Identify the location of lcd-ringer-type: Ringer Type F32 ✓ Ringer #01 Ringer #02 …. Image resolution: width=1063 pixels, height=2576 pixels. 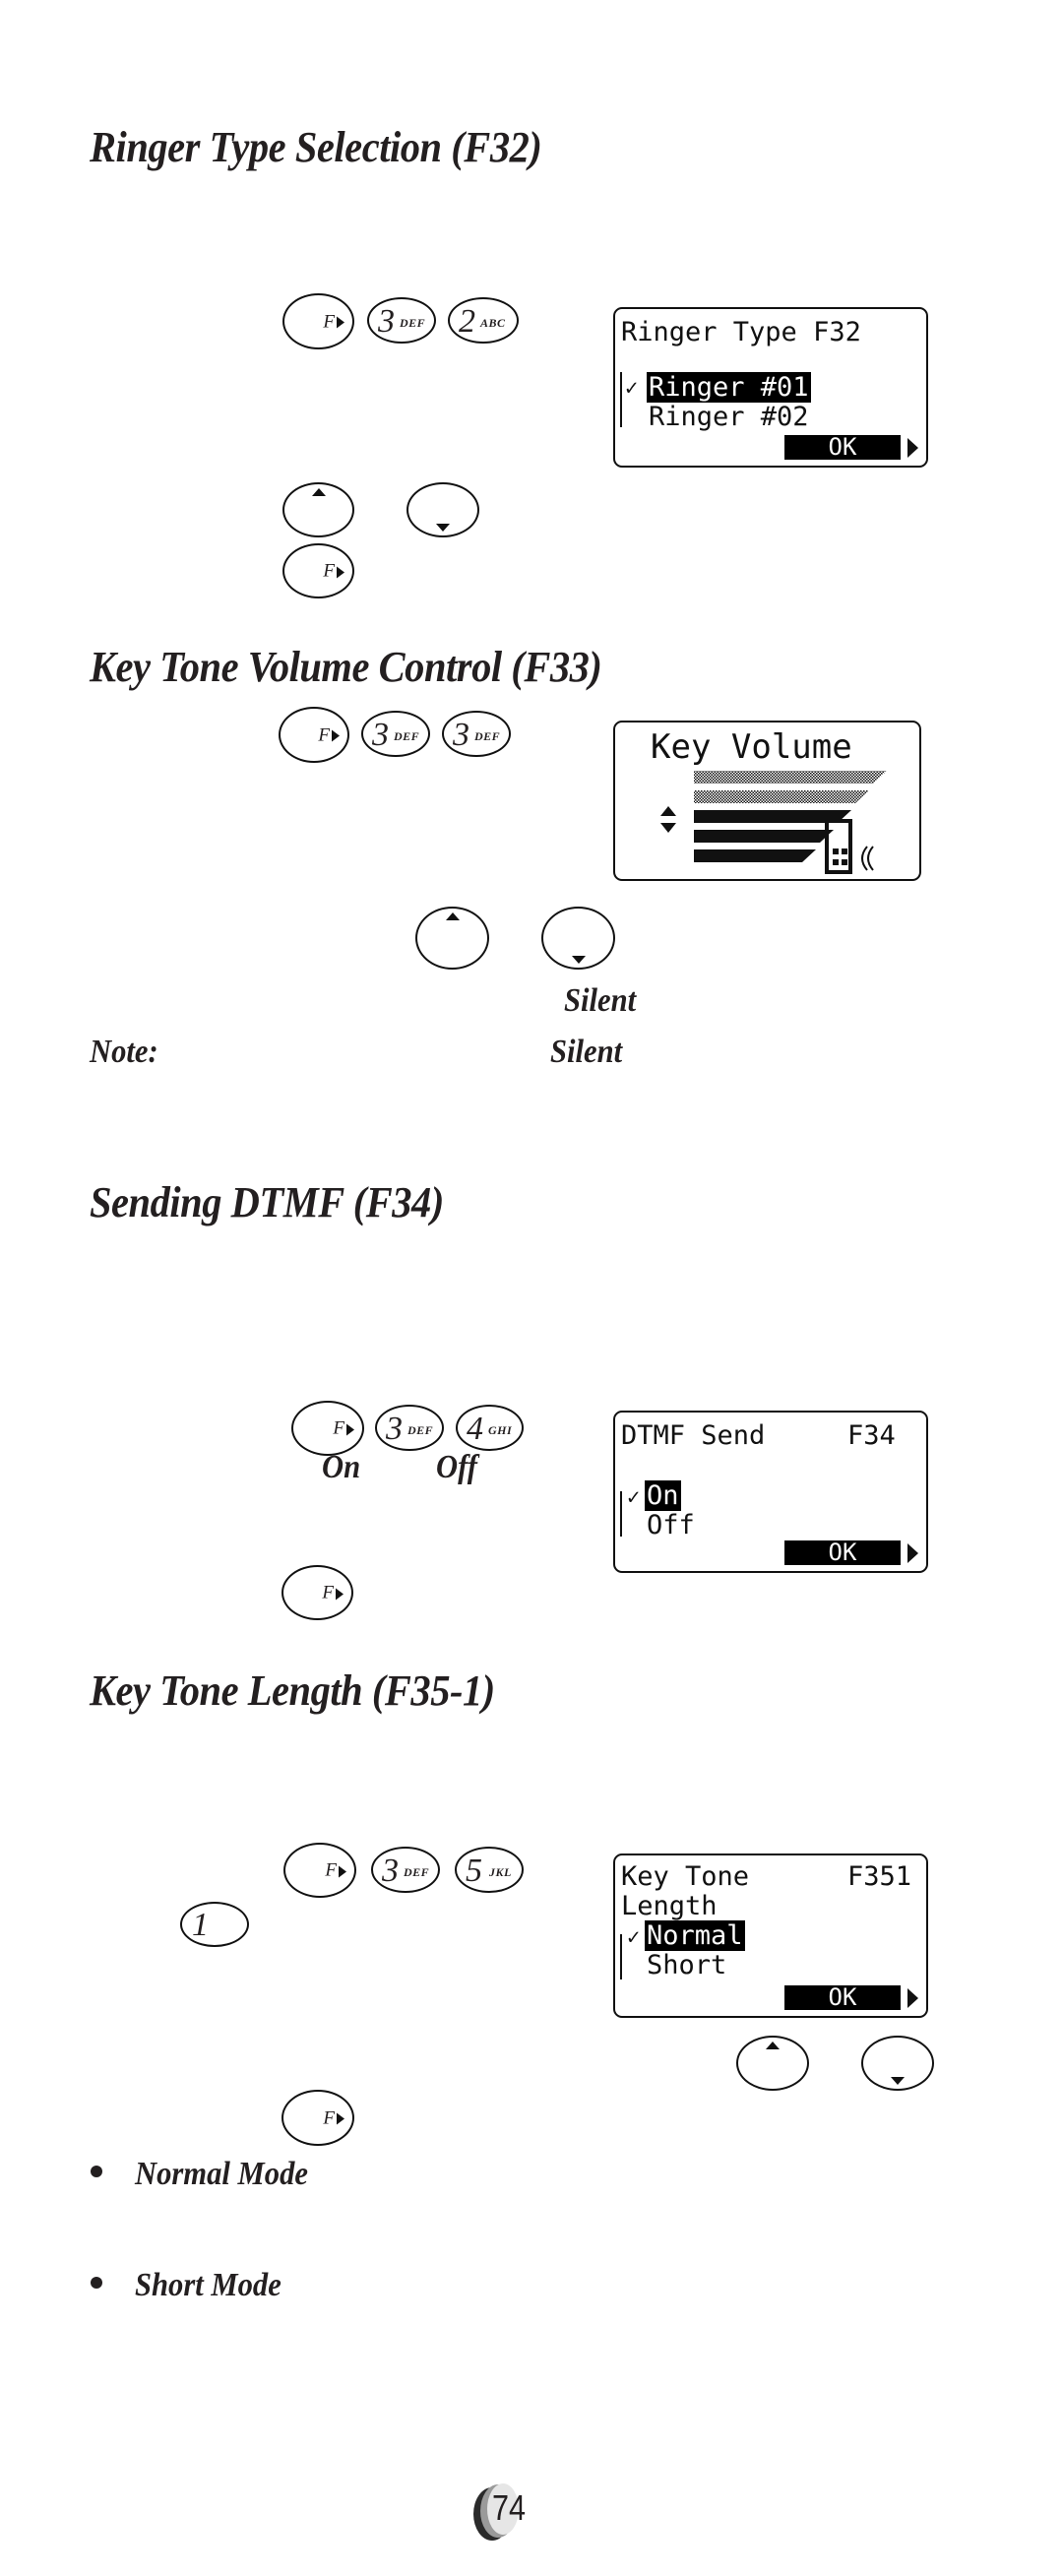
(770, 388).